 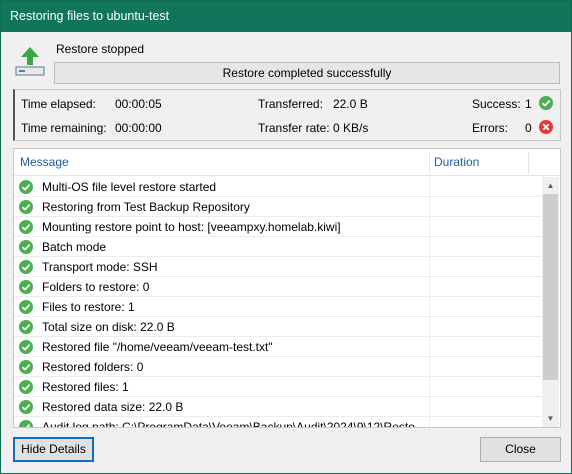 What do you see at coordinates (85, 387) in the screenshot?
I see `log-message: Restored files: 1` at bounding box center [85, 387].